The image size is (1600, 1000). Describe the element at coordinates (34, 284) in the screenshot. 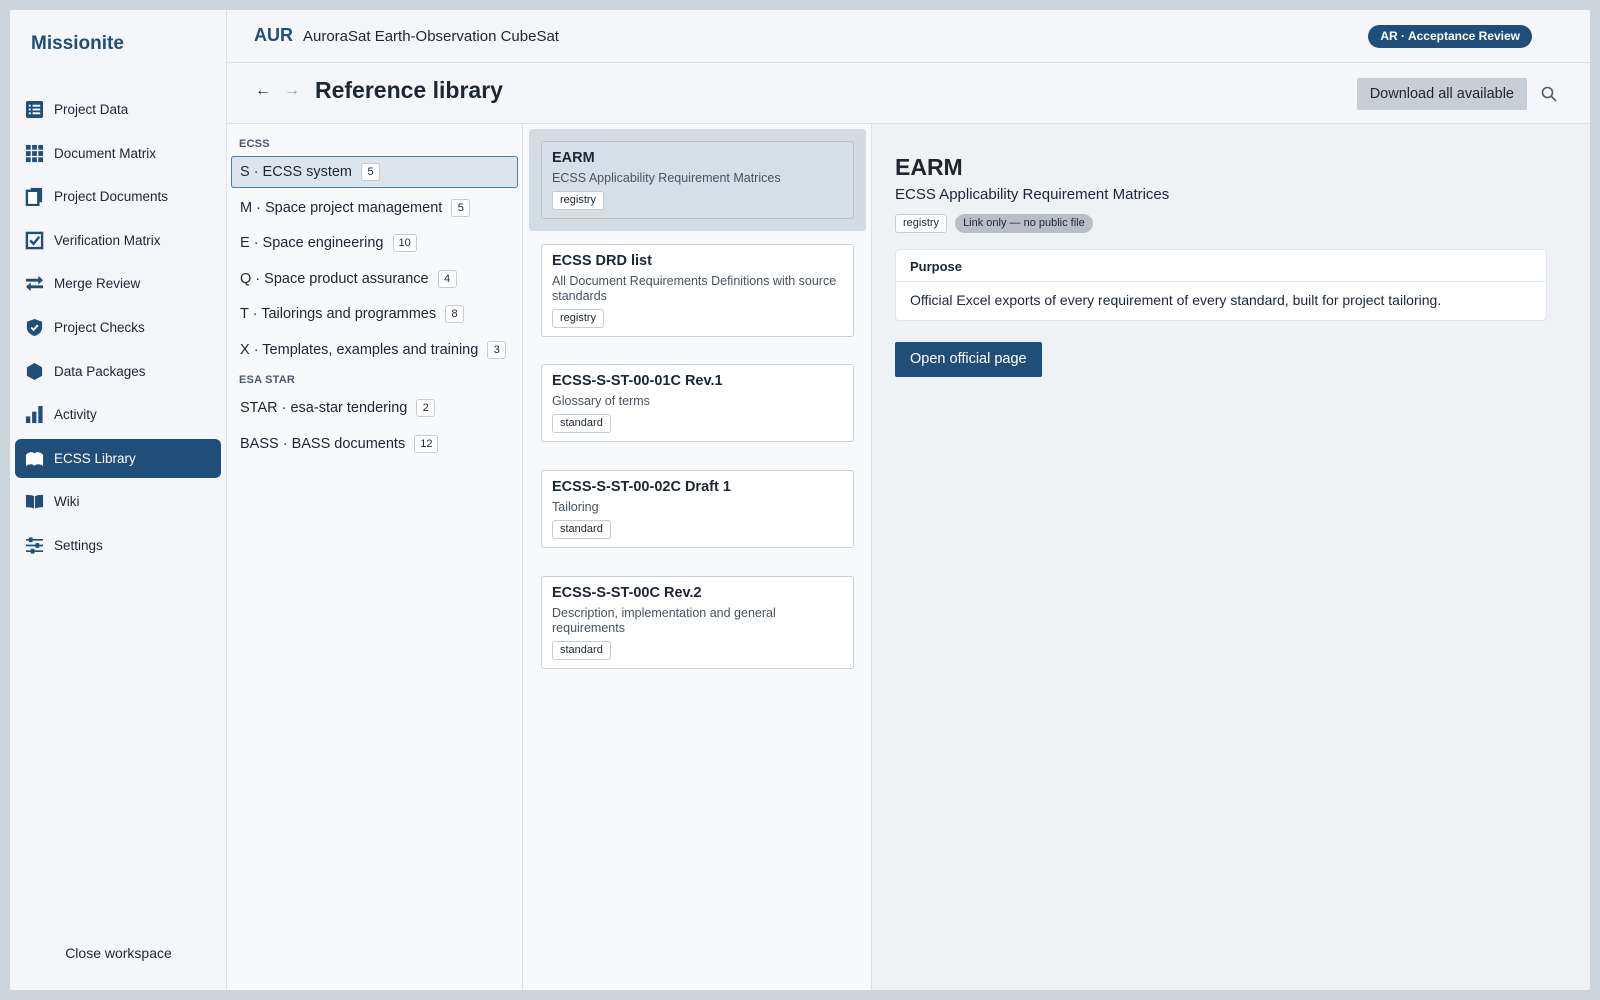

I see `merge-arrows-icon` at that location.